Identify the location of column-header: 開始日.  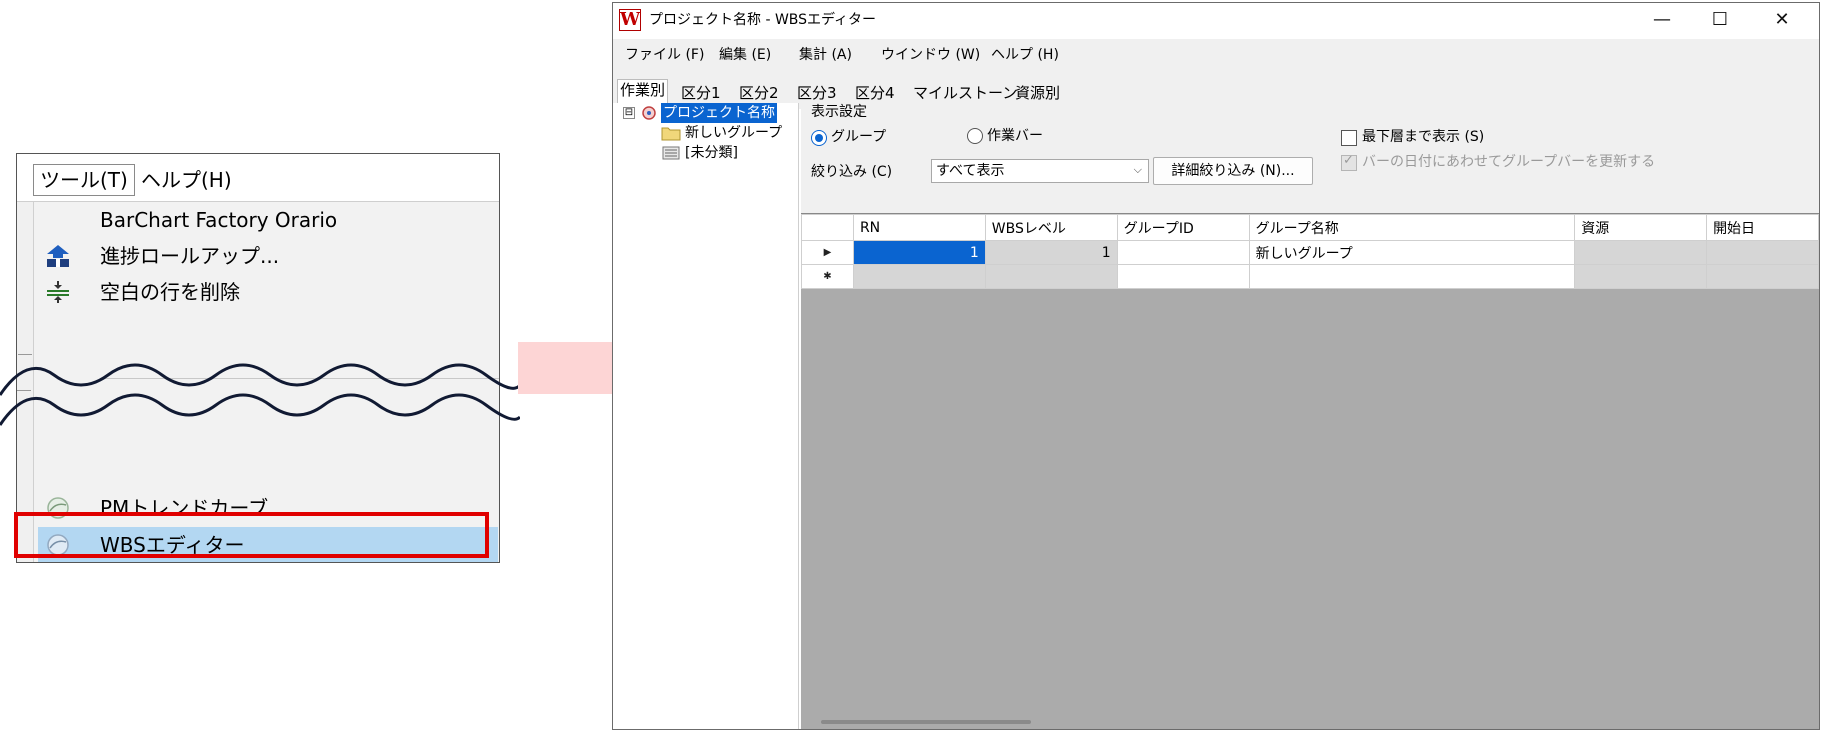
(1762, 227).